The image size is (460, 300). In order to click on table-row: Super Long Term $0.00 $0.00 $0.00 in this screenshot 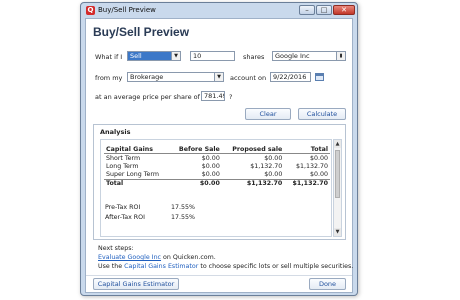, I will do `click(217, 175)`.